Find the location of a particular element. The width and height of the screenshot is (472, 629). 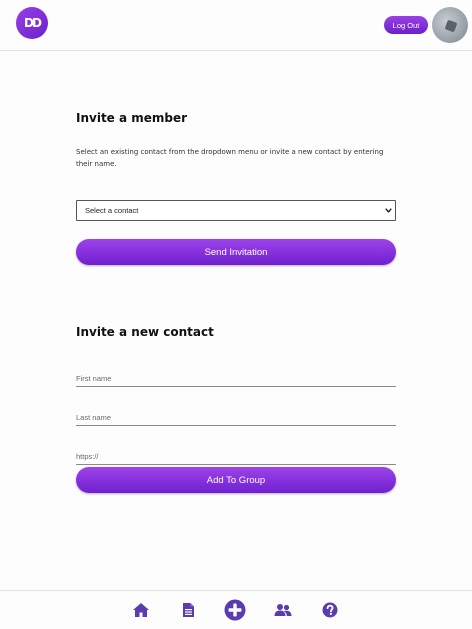

first-name-field is located at coordinates (236, 380).